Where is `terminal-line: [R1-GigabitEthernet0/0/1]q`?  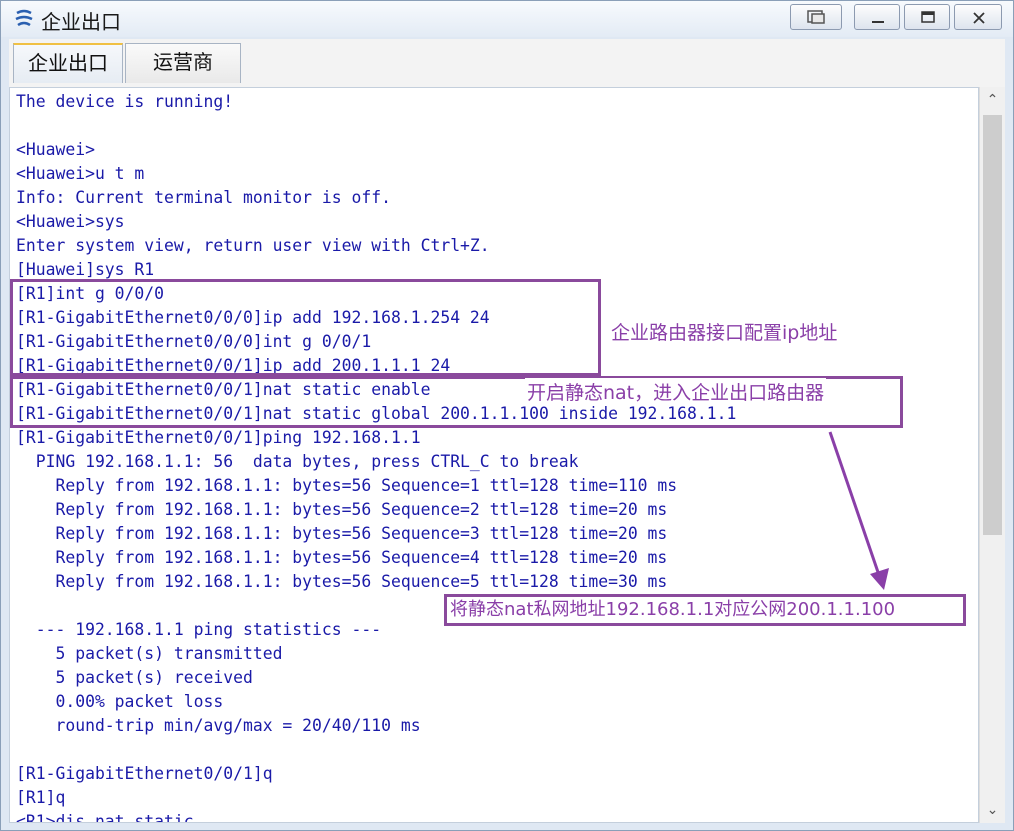 terminal-line: [R1-GigabitEthernet0/0/1]q is located at coordinates (144, 773).